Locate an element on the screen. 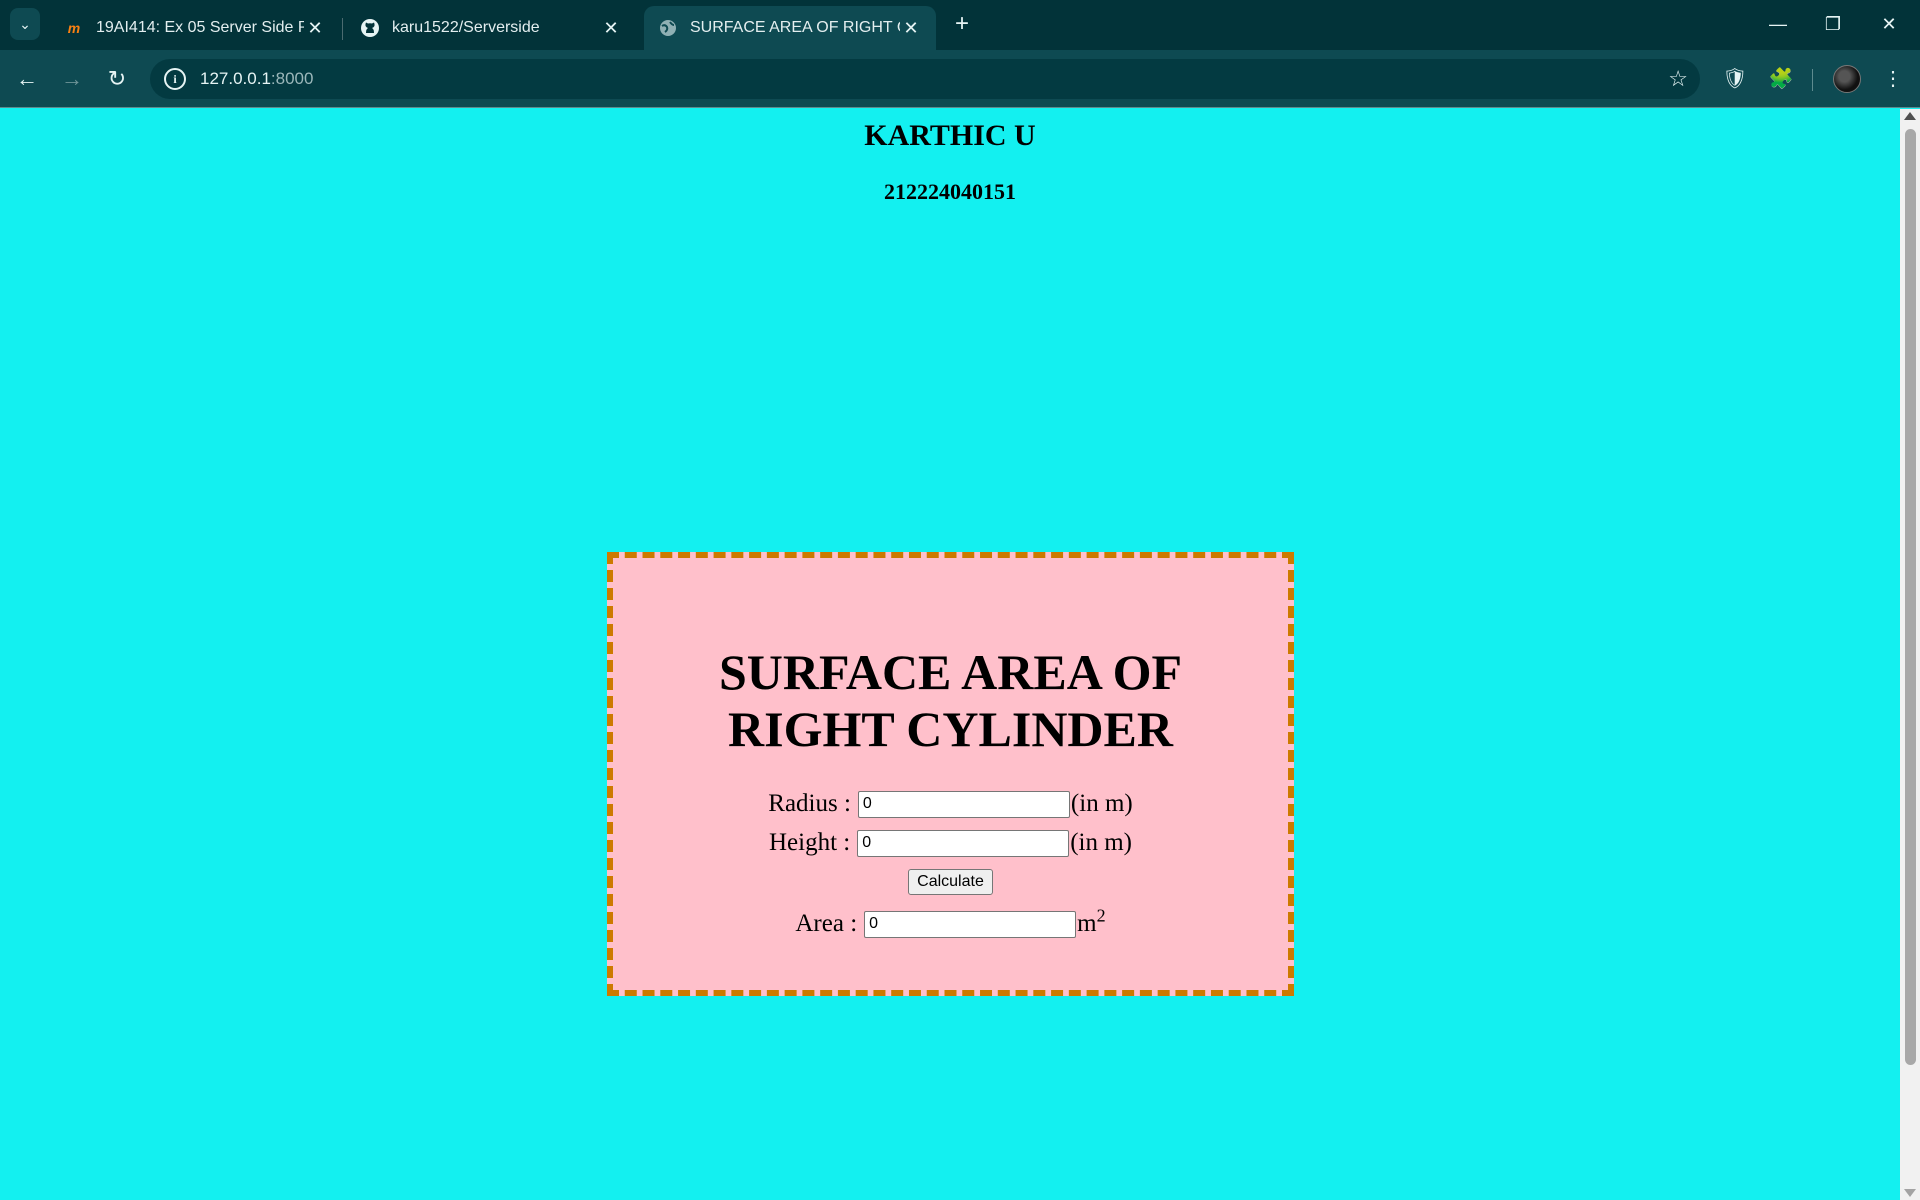 This screenshot has height=1200, width=1920. radius-unit: (in m) is located at coordinates (1101, 803).